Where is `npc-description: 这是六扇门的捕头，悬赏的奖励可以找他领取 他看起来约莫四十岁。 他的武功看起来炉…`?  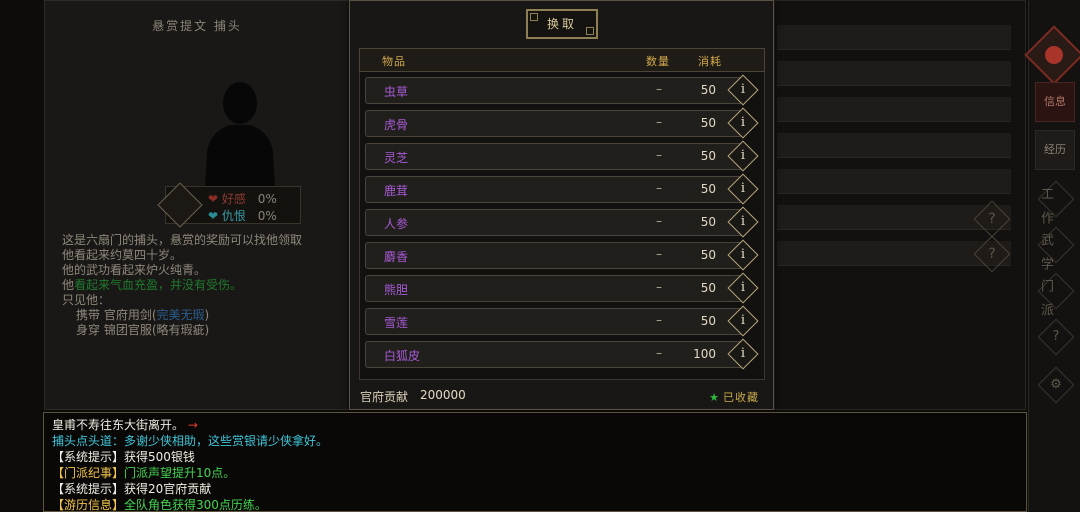 npc-description: 这是六扇门的捕头，悬赏的奖励可以找他领取 他看起来约莫四十岁。 他的武功看起来炉… is located at coordinates (182, 285).